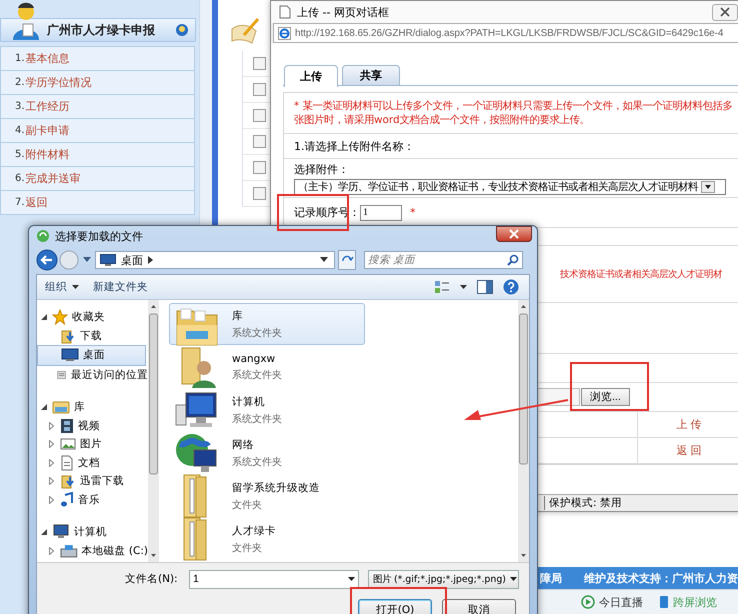 The width and height of the screenshot is (738, 614). What do you see at coordinates (132, 260) in the screenshot?
I see `breadcrumb-item: 桌面` at bounding box center [132, 260].